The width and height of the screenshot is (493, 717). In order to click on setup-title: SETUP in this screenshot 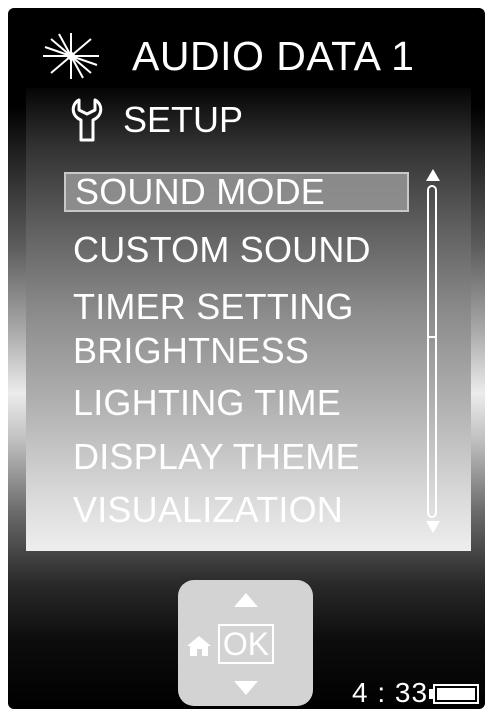, I will do `click(183, 119)`.